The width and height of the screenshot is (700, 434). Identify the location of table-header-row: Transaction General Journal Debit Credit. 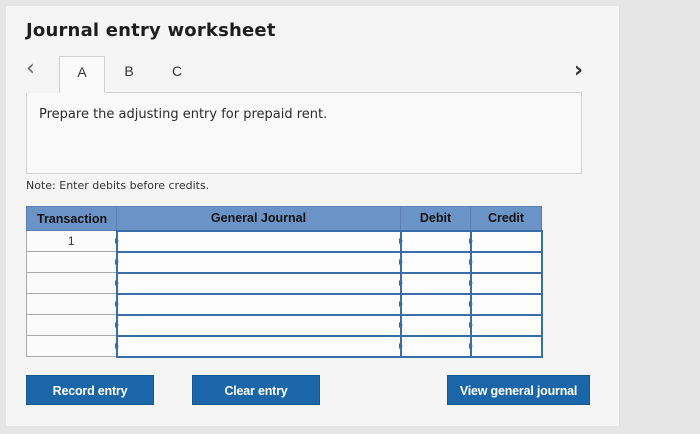
(284, 218).